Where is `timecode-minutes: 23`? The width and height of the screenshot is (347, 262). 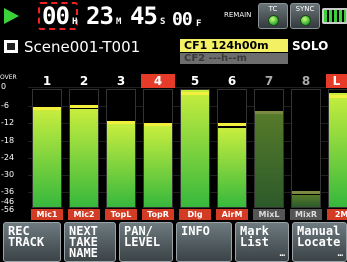 timecode-minutes: 23 is located at coordinates (100, 16).